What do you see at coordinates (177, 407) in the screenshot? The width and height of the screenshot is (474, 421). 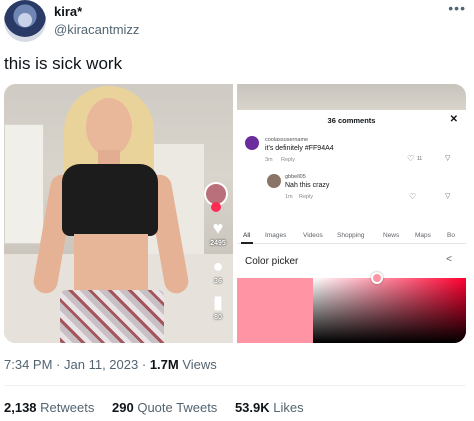 I see `quotes-label: Quote Tweets` at bounding box center [177, 407].